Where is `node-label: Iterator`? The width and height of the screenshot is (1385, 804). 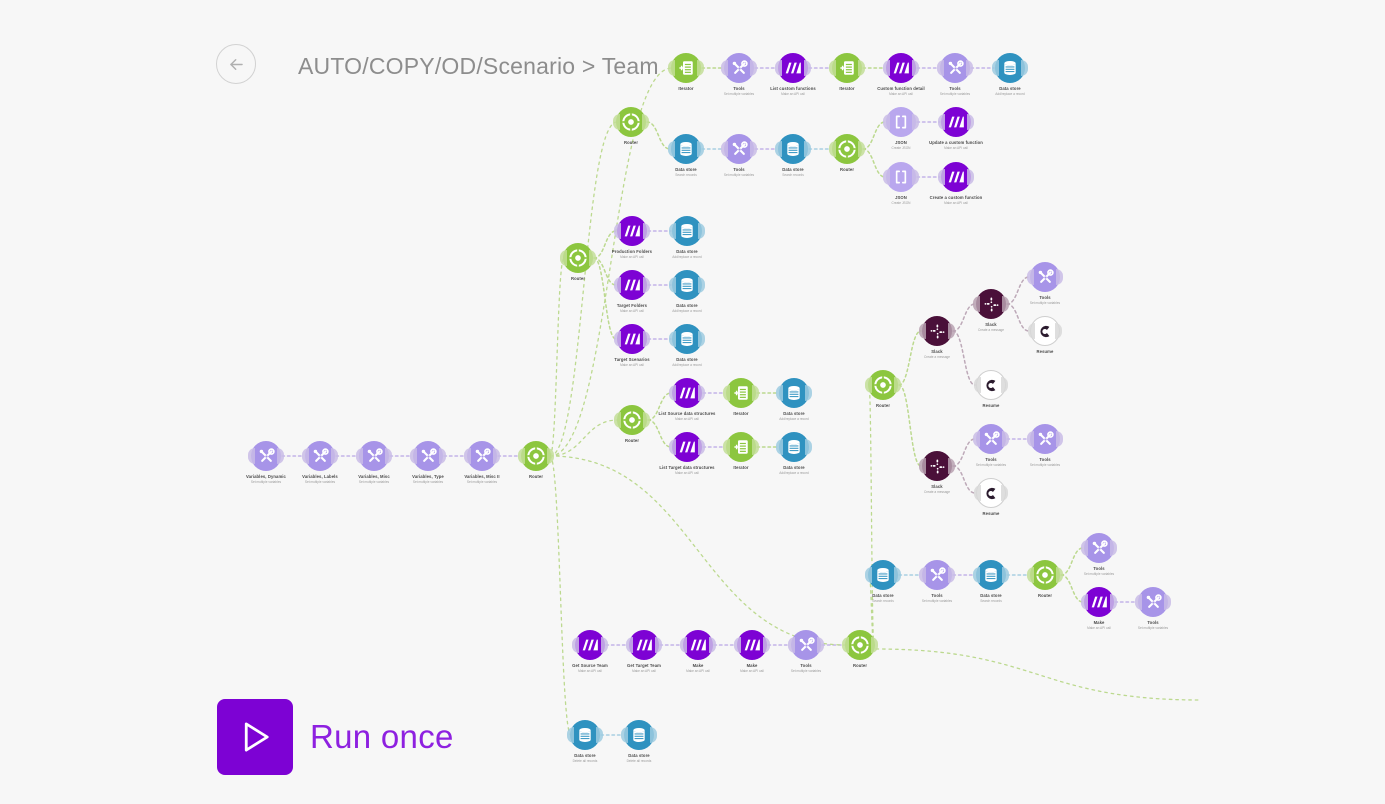 node-label: Iterator is located at coordinates (740, 468).